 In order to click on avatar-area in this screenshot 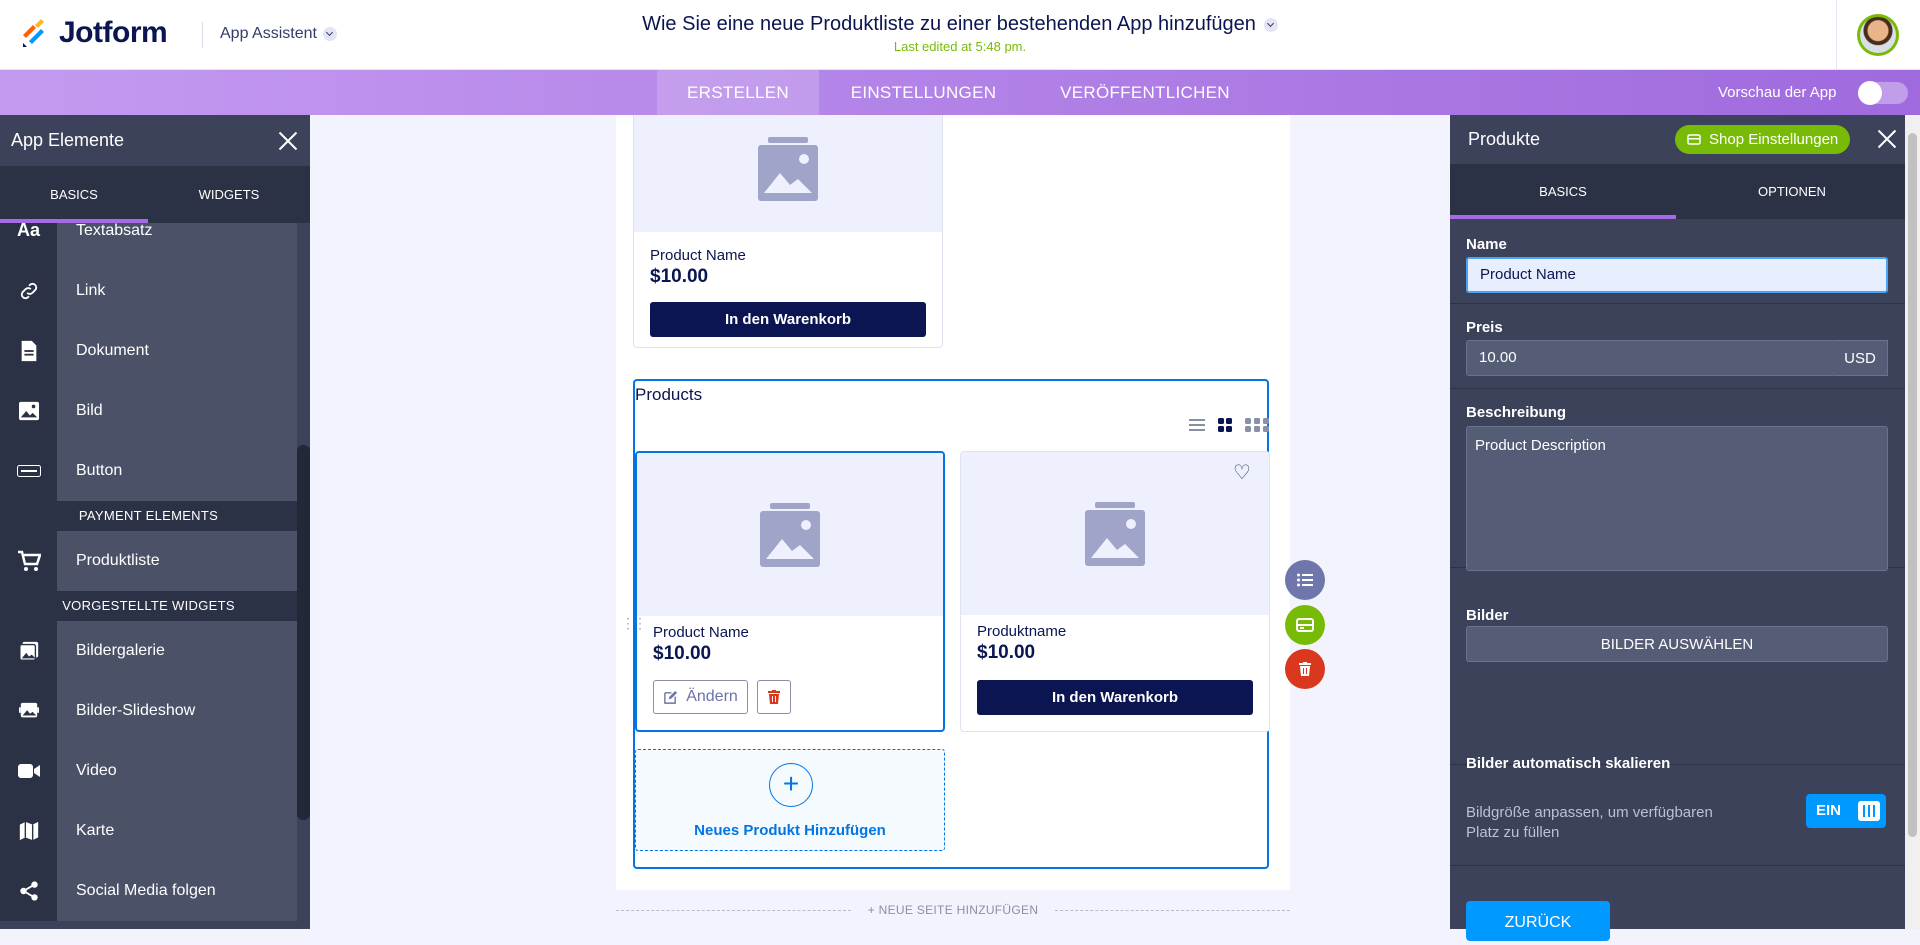, I will do `click(1878, 35)`.